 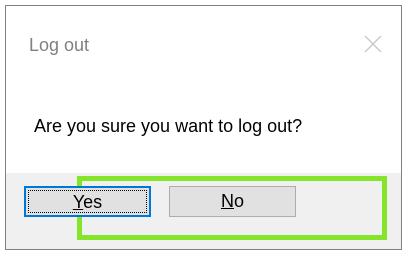 I want to click on close-icon, so click(x=373, y=44).